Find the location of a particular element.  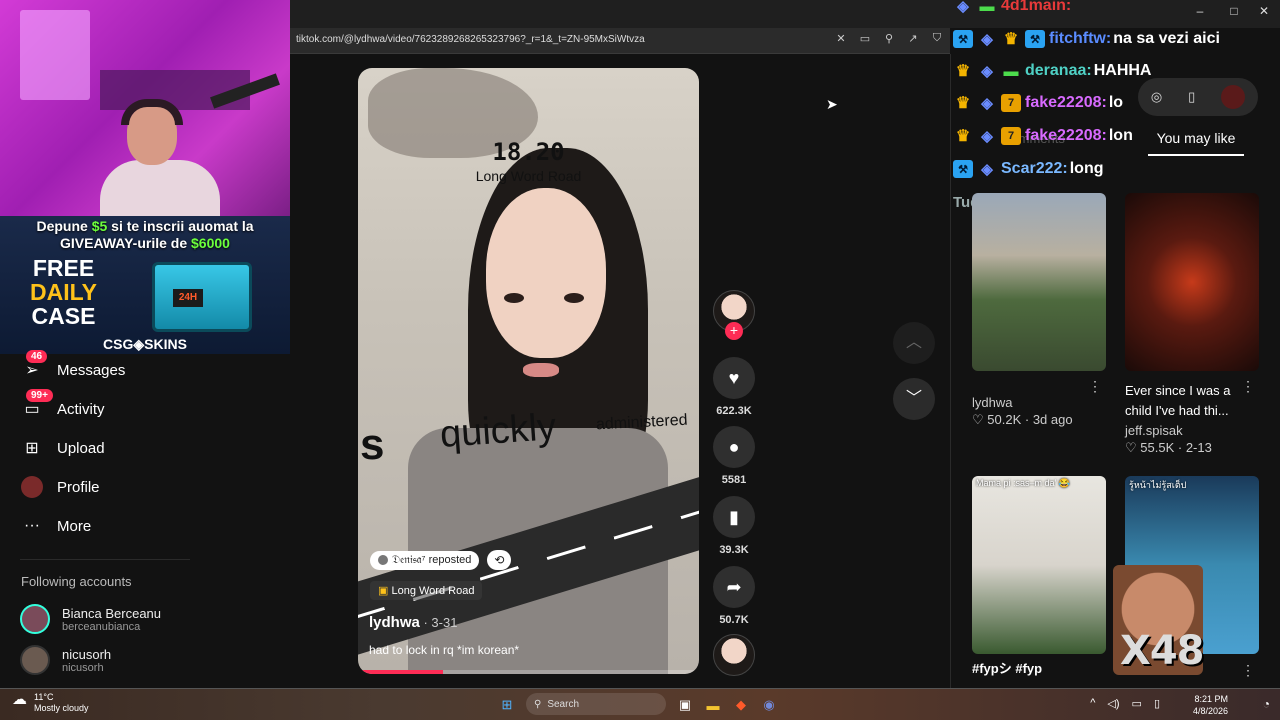

zoom-icon: ⚲ is located at coordinates (889, 38).